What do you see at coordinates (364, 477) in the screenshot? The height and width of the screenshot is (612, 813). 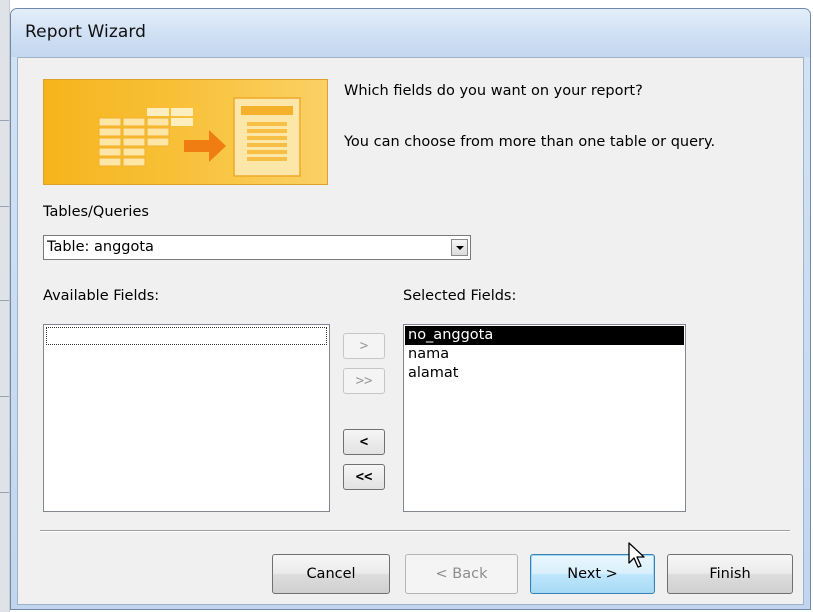 I see `remove-all-fields-button: <<` at bounding box center [364, 477].